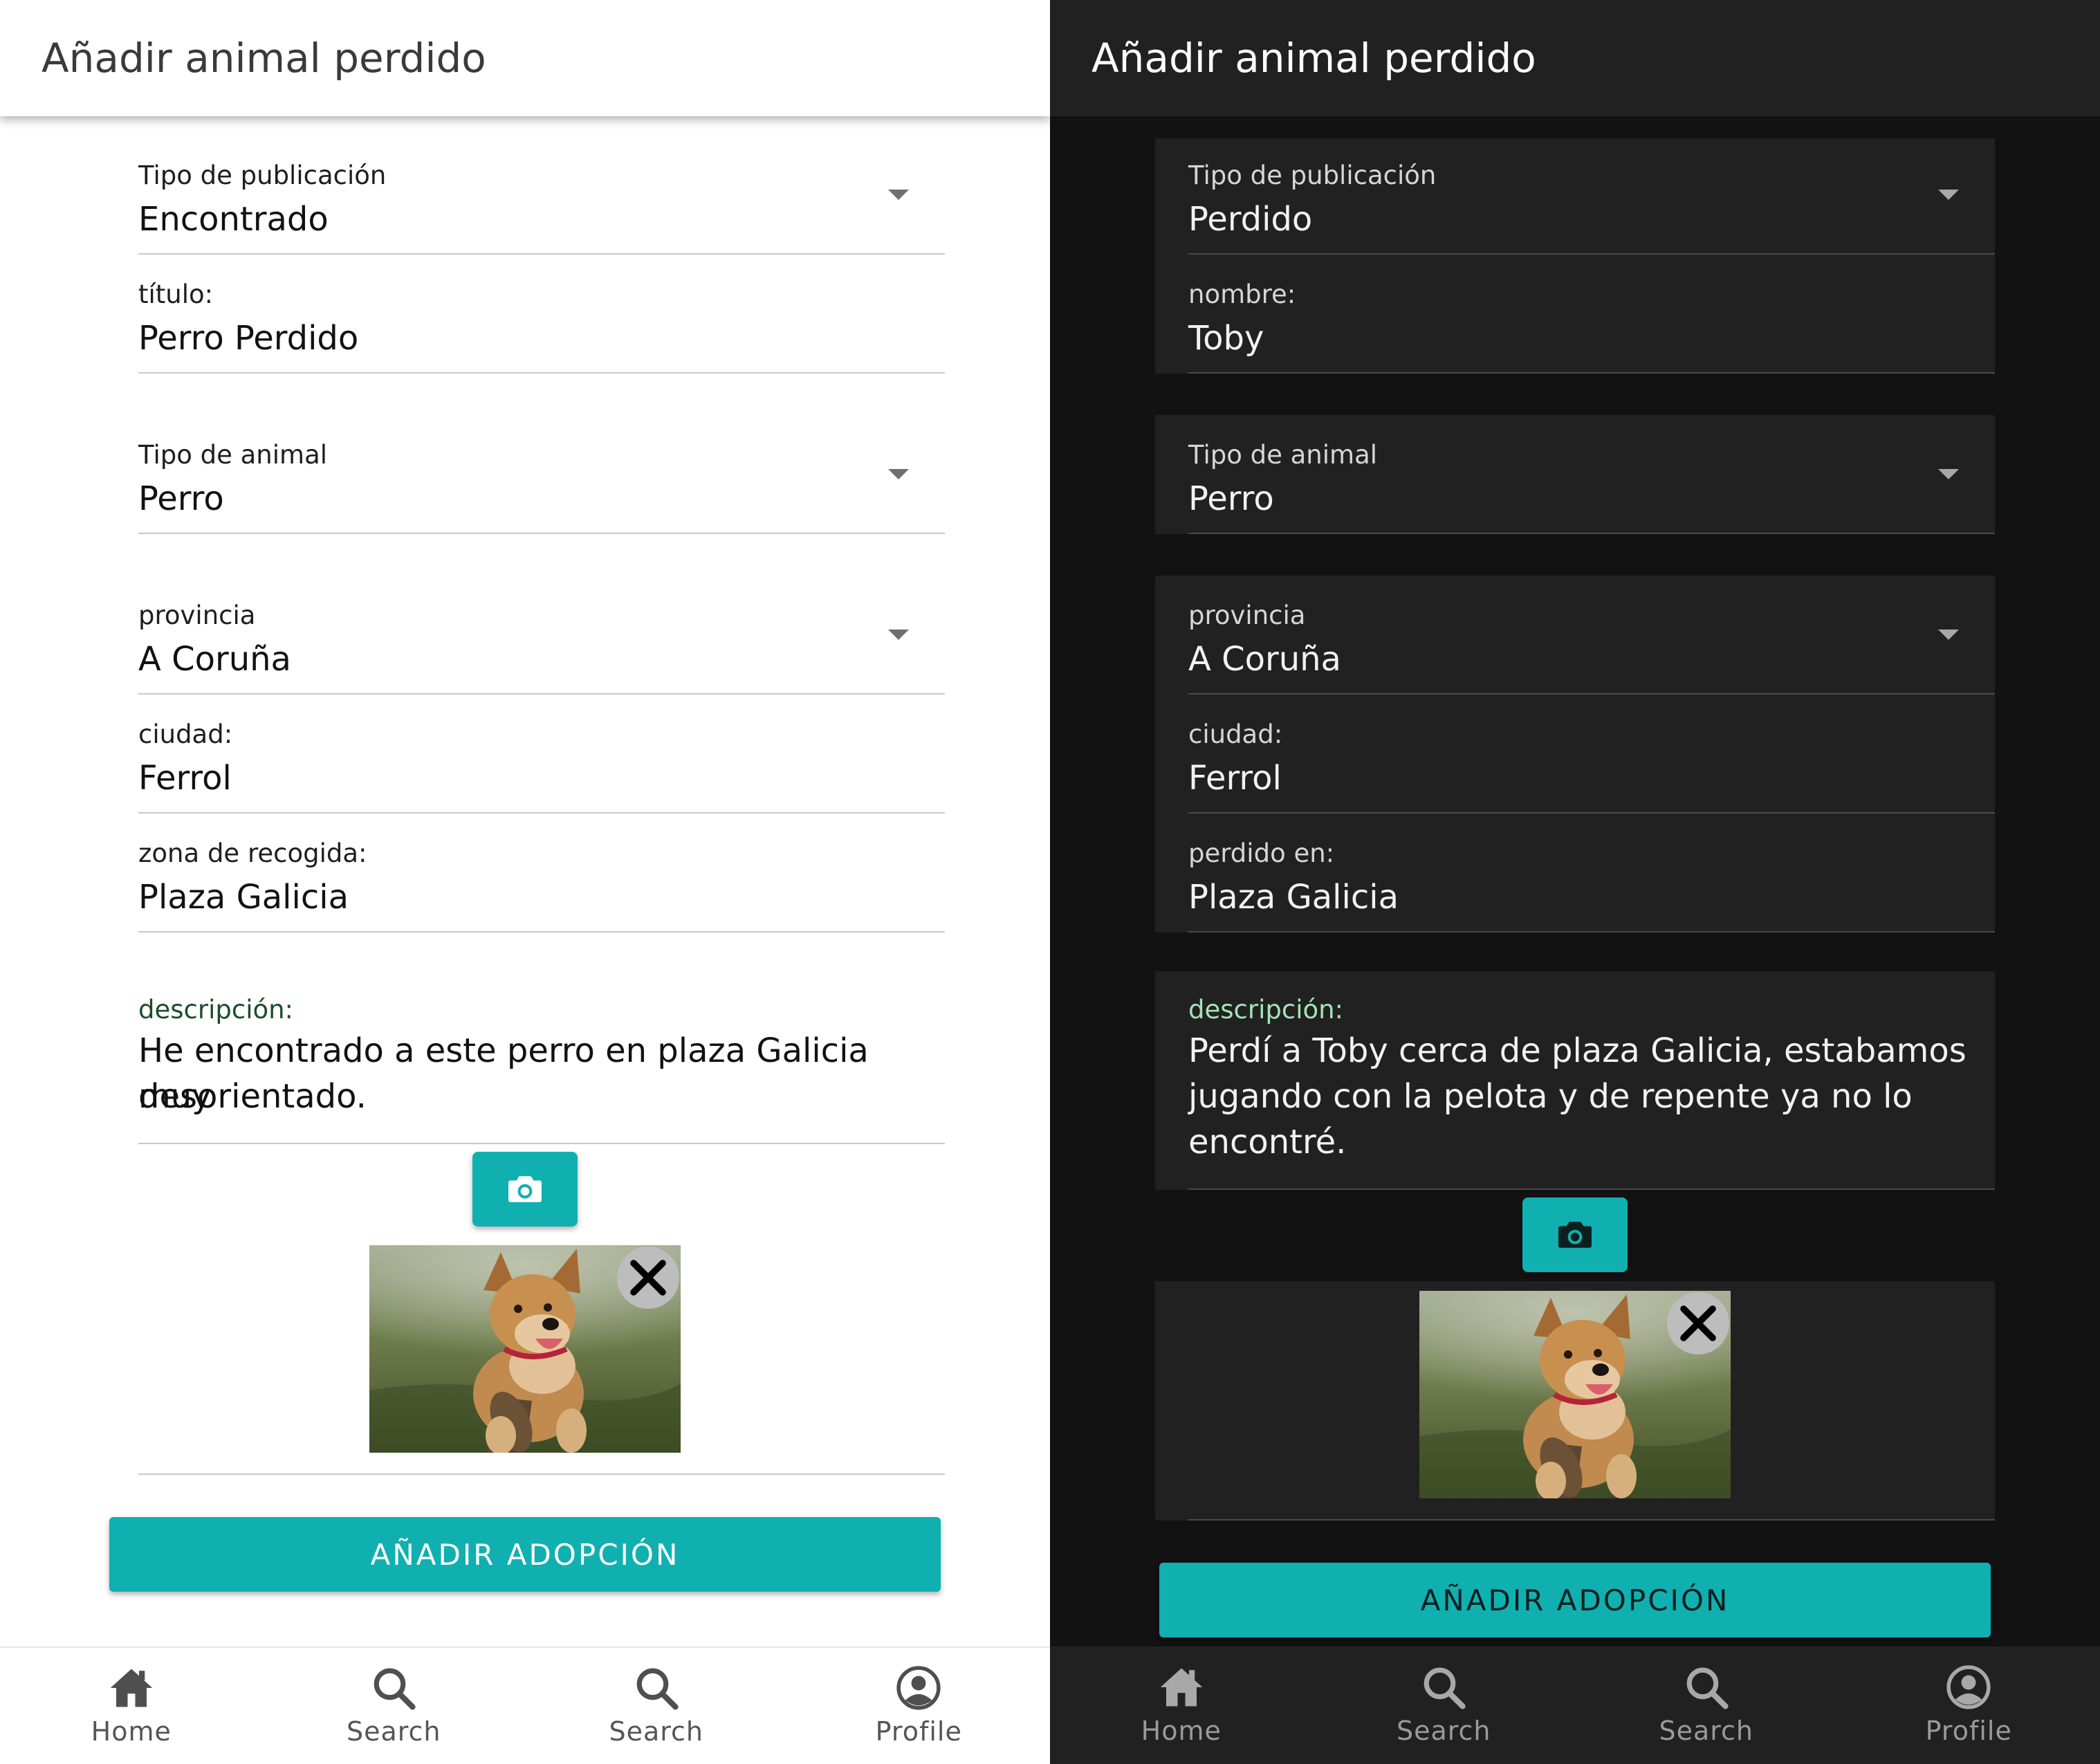 The width and height of the screenshot is (2100, 1764). I want to click on lost-at-value: Plaza Galicia, so click(1293, 897).